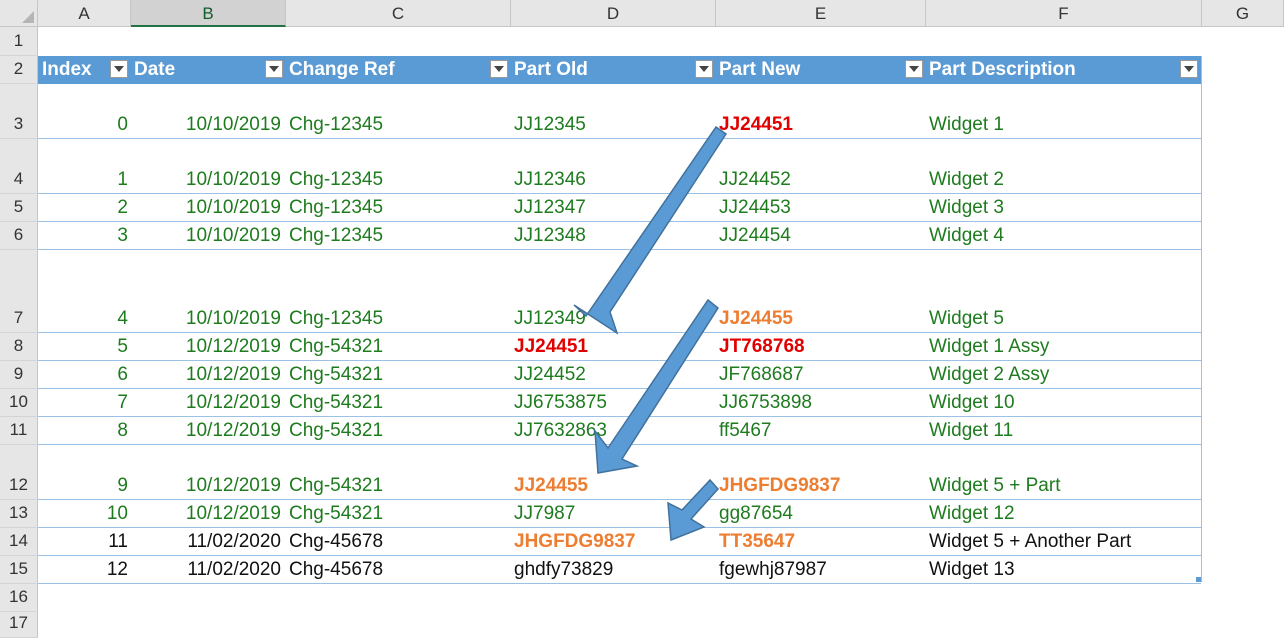 The height and width of the screenshot is (638, 1284). Describe the element at coordinates (19, 472) in the screenshot. I see `row-header-12: 12` at that location.